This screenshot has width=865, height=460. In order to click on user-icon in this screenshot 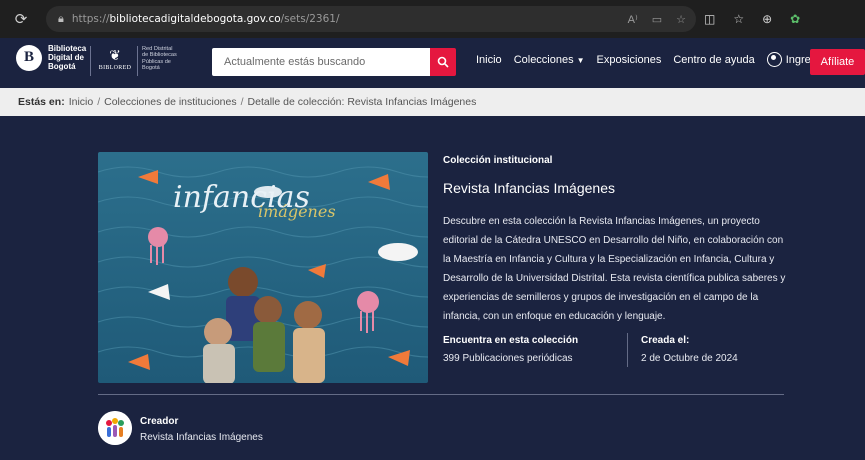, I will do `click(774, 59)`.